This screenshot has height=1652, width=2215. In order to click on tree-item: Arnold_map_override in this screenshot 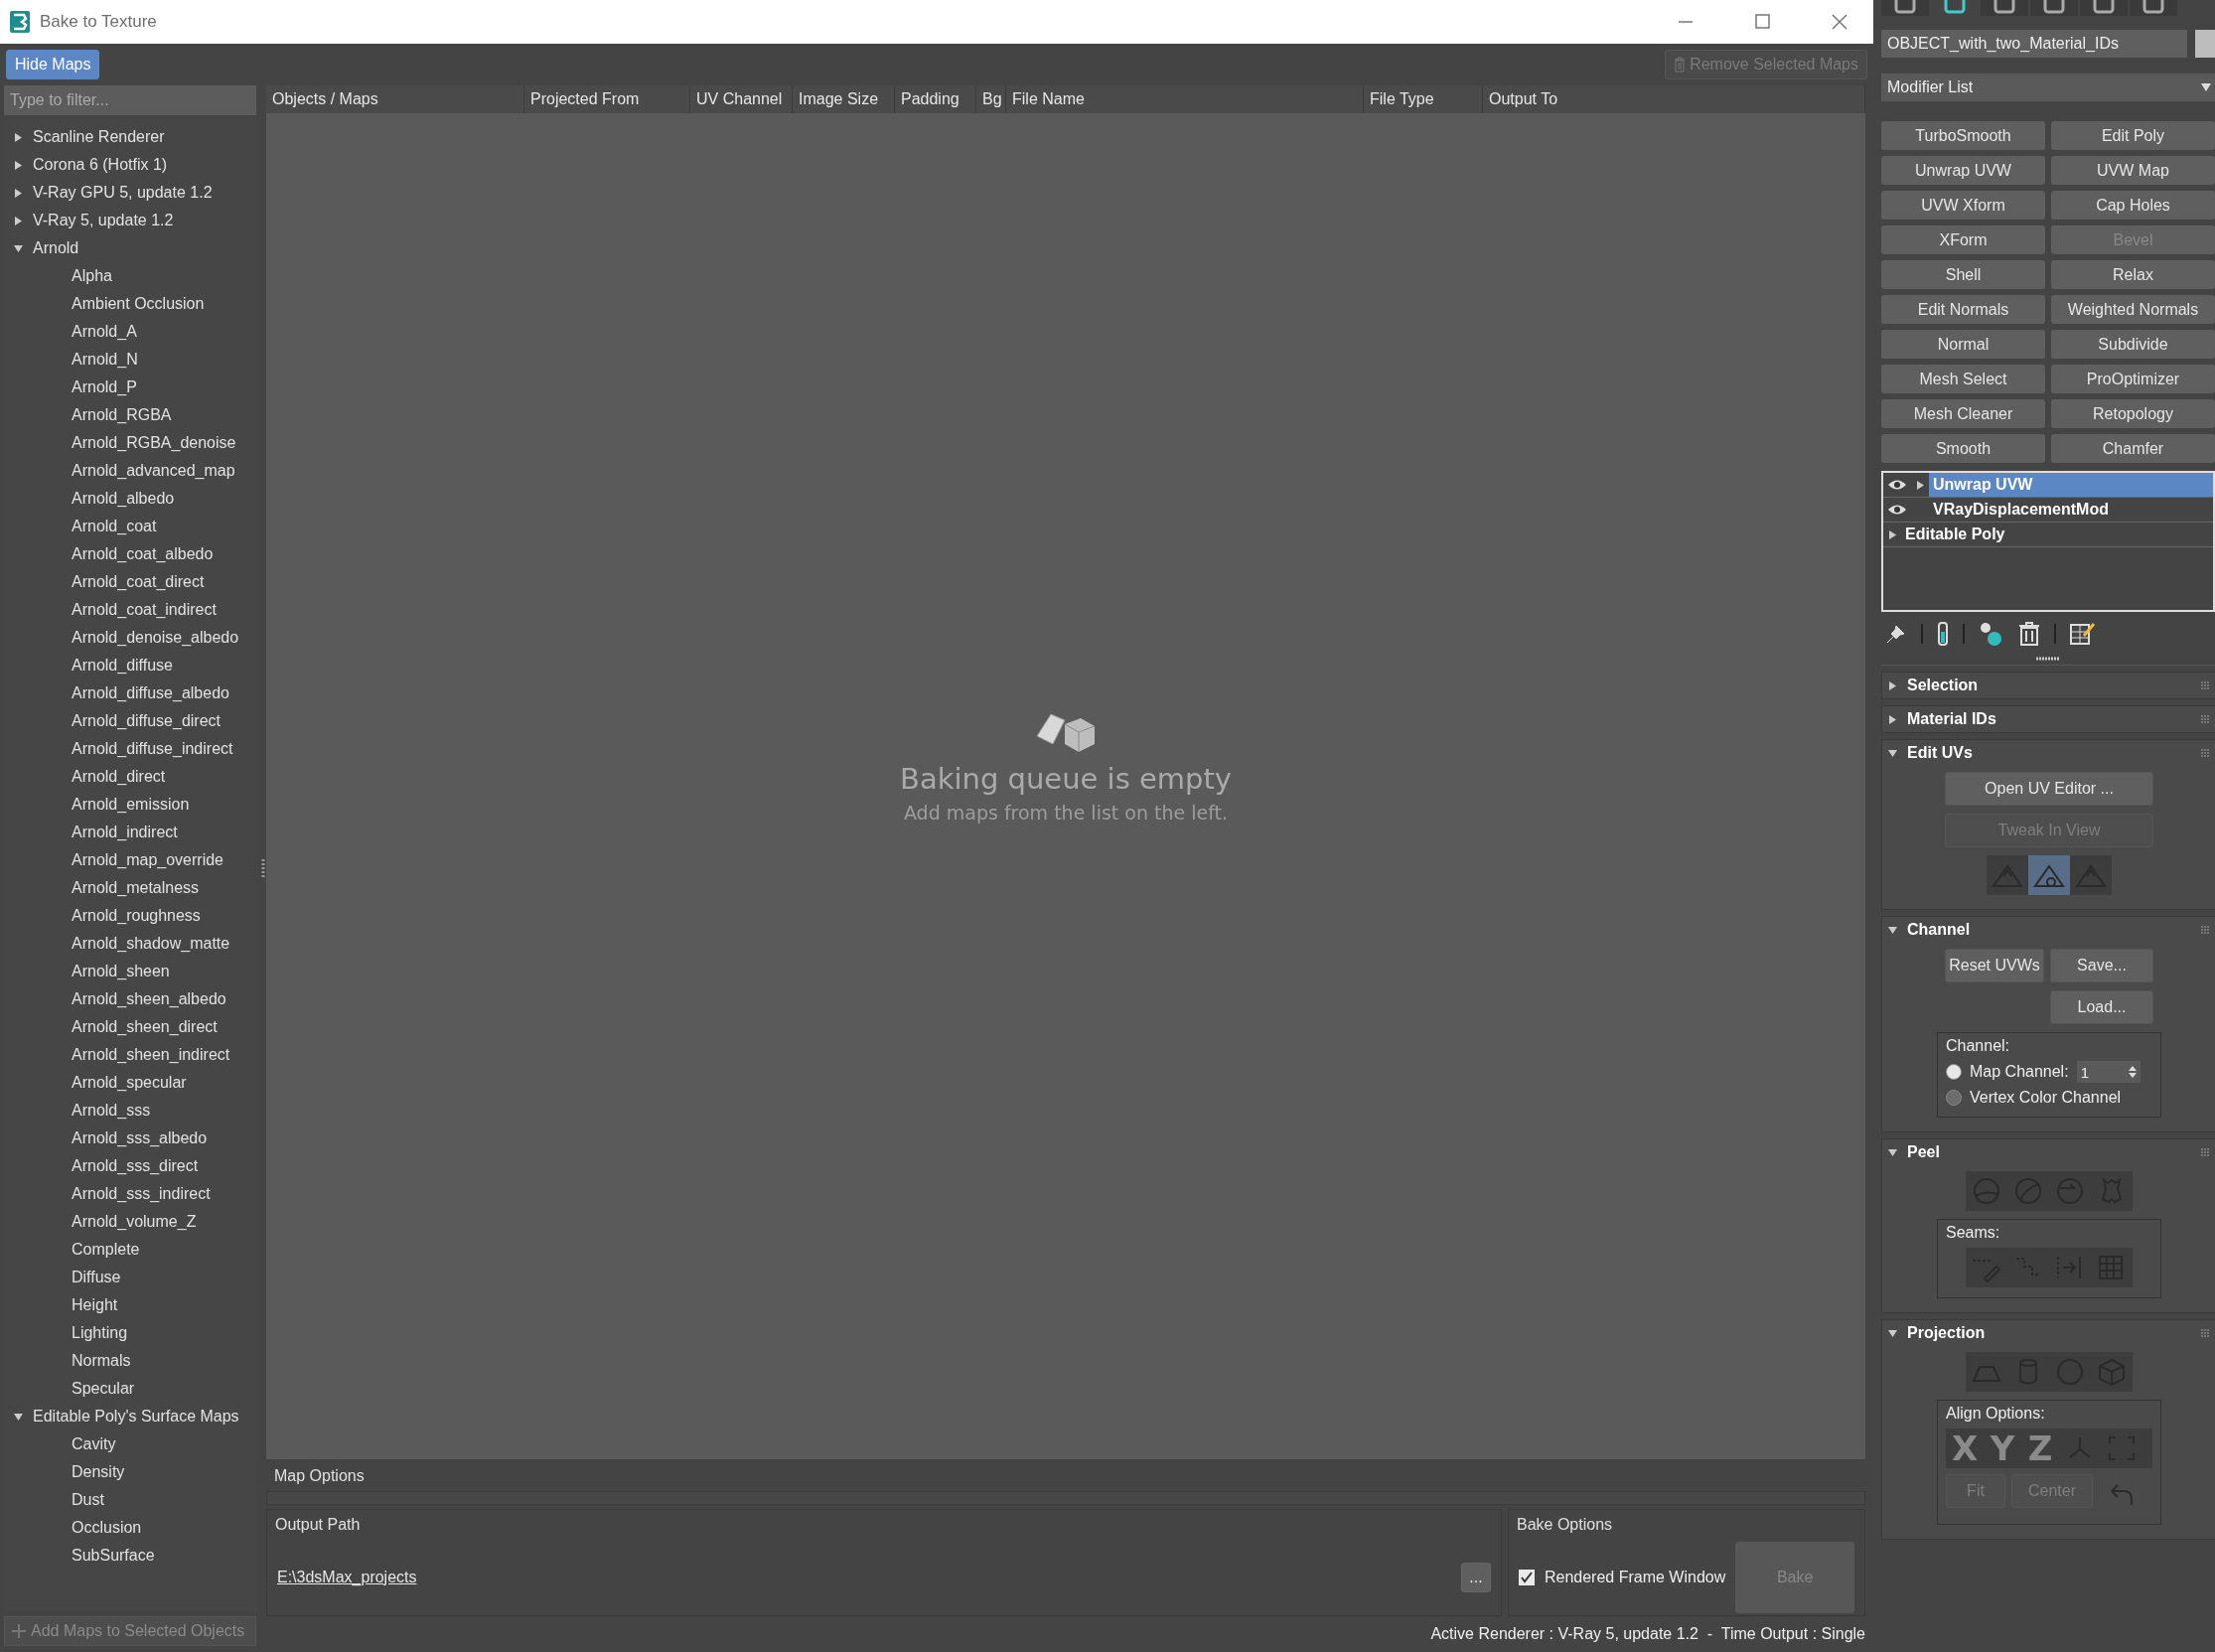, I will do `click(147, 860)`.